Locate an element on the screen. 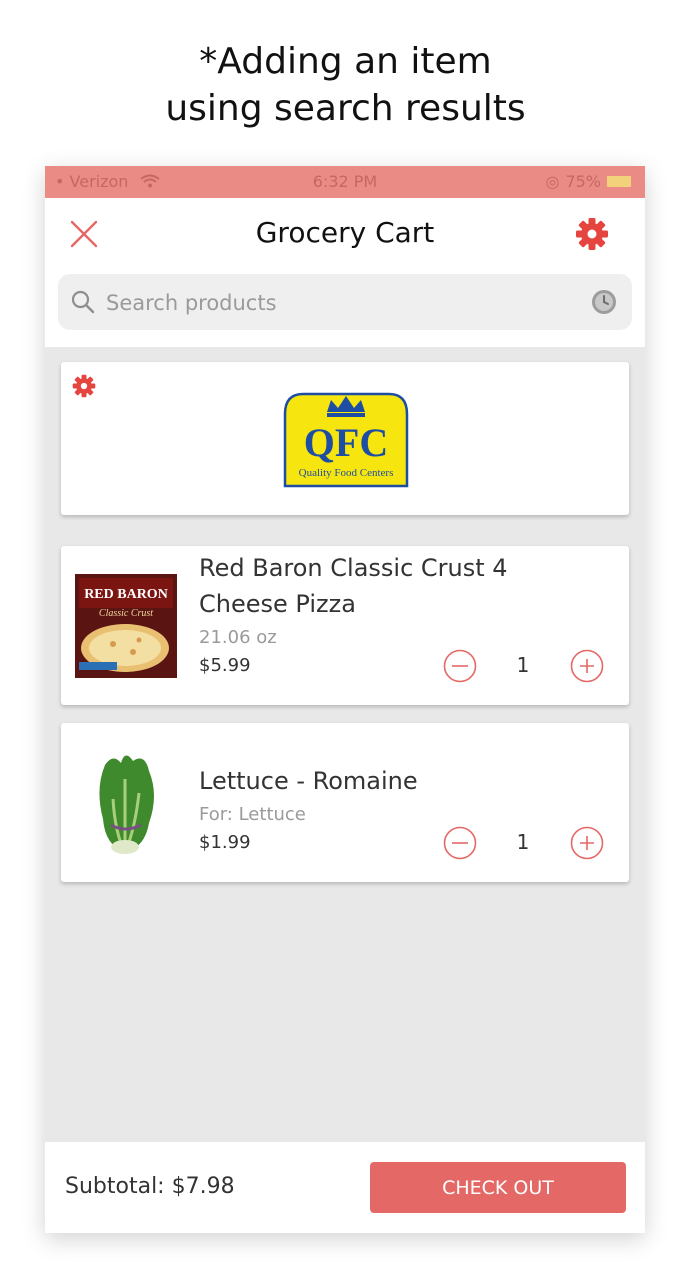  item-size: 21.06 oz is located at coordinates (238, 637).